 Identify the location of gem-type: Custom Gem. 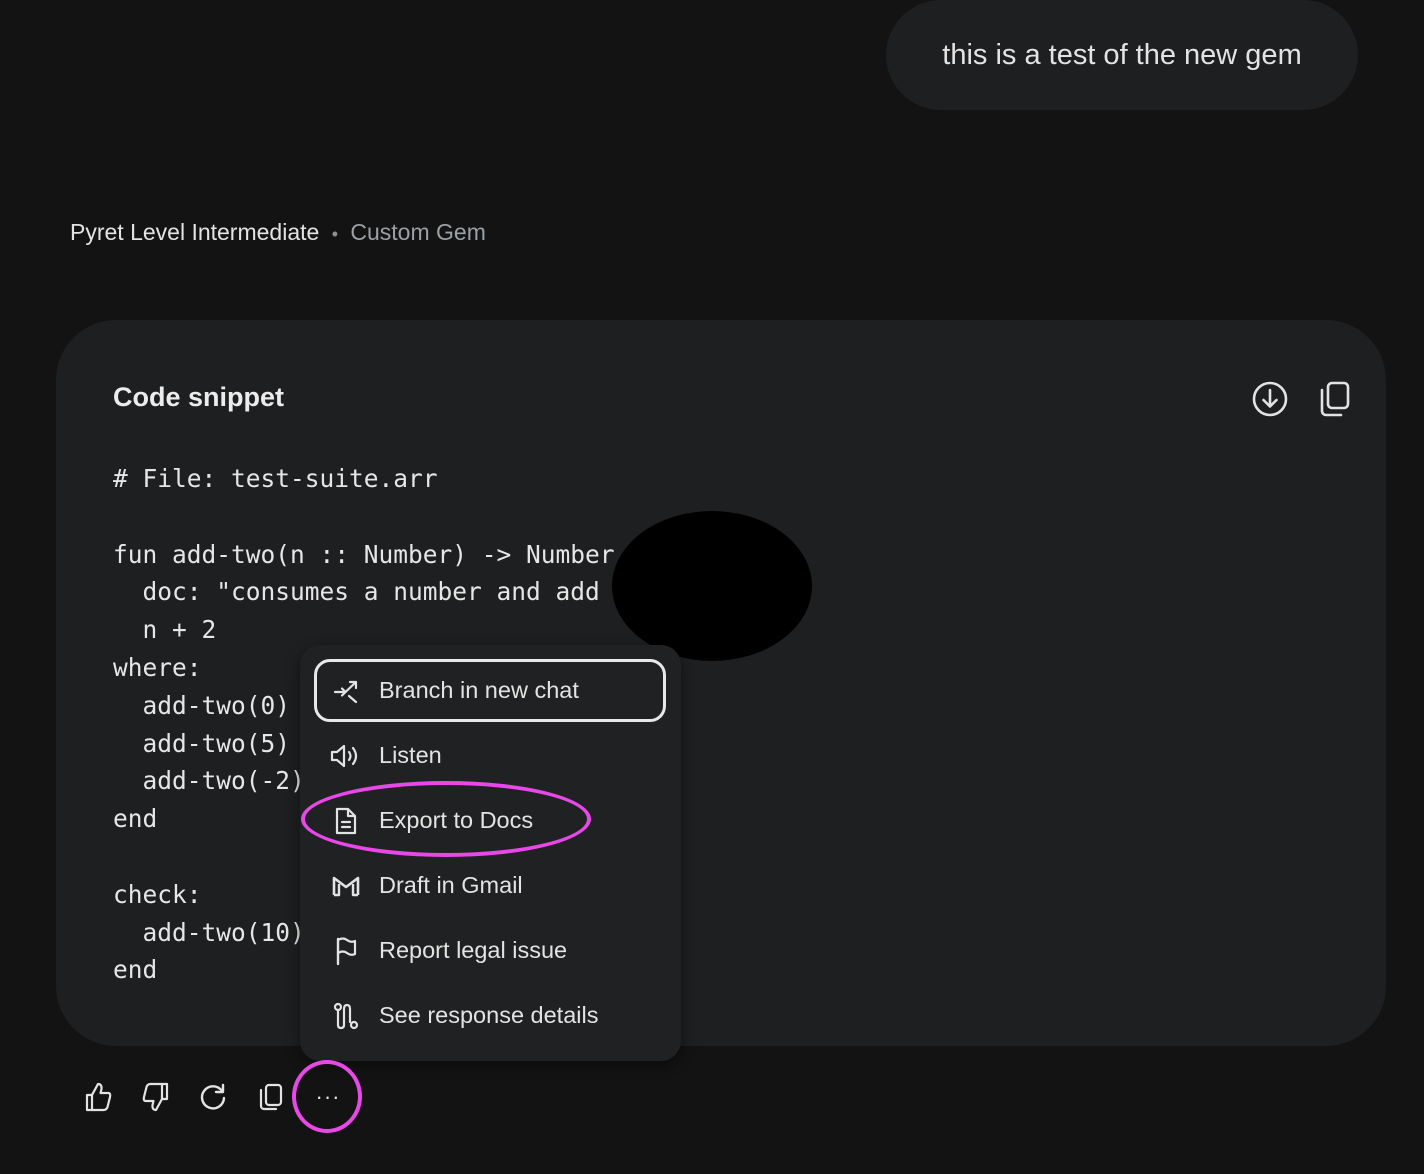
(418, 232).